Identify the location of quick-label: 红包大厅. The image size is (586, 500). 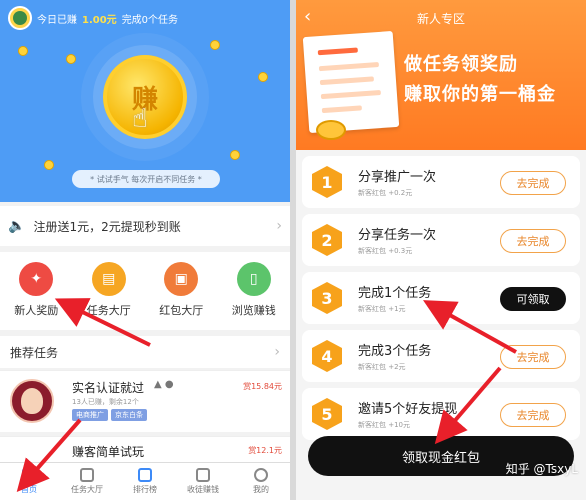
(181, 310).